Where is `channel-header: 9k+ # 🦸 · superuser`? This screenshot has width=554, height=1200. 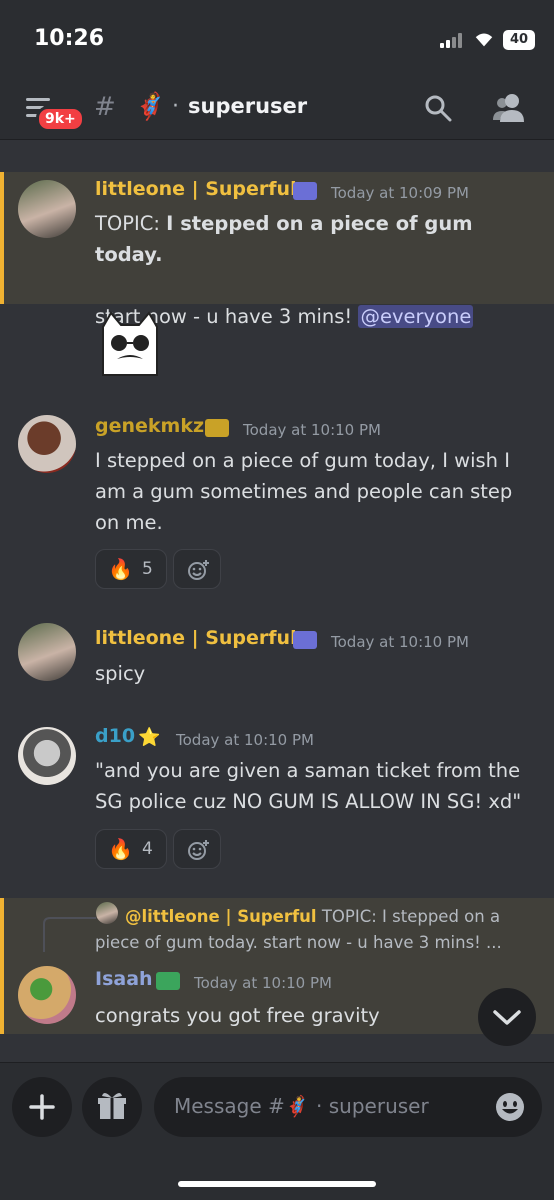 channel-header: 9k+ # 🦸 · superuser is located at coordinates (277, 110).